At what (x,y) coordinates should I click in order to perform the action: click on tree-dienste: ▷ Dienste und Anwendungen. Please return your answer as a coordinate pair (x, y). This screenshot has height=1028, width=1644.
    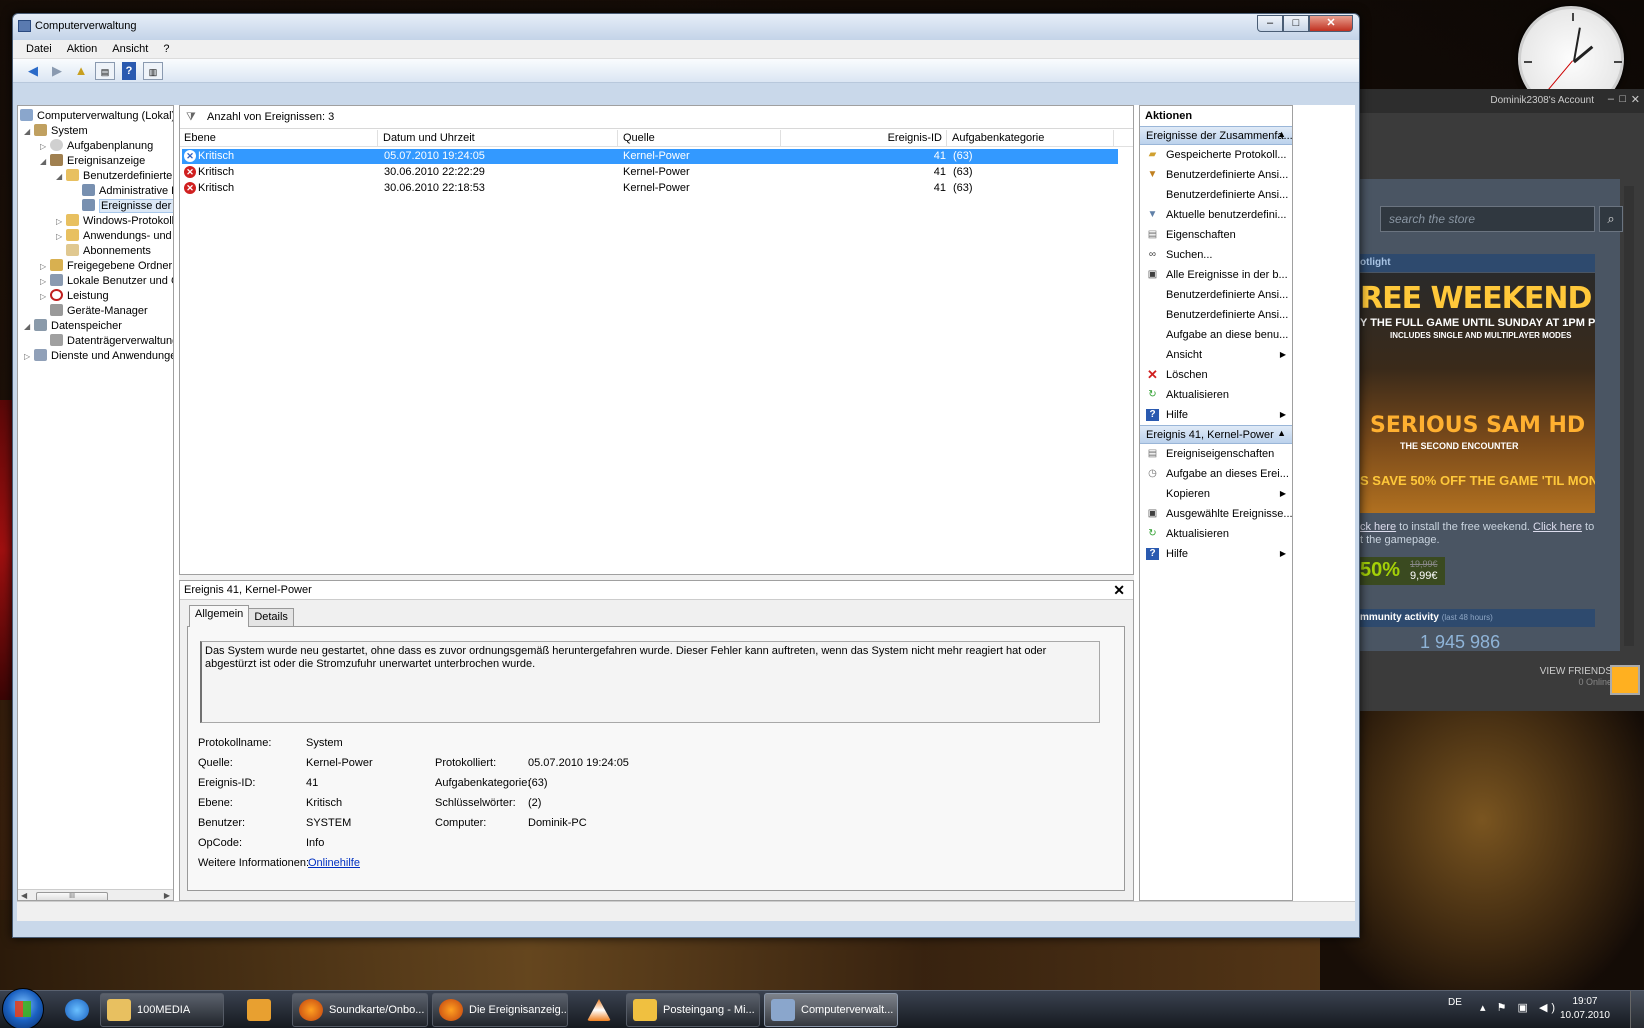
    Looking at the image, I should click on (98, 356).